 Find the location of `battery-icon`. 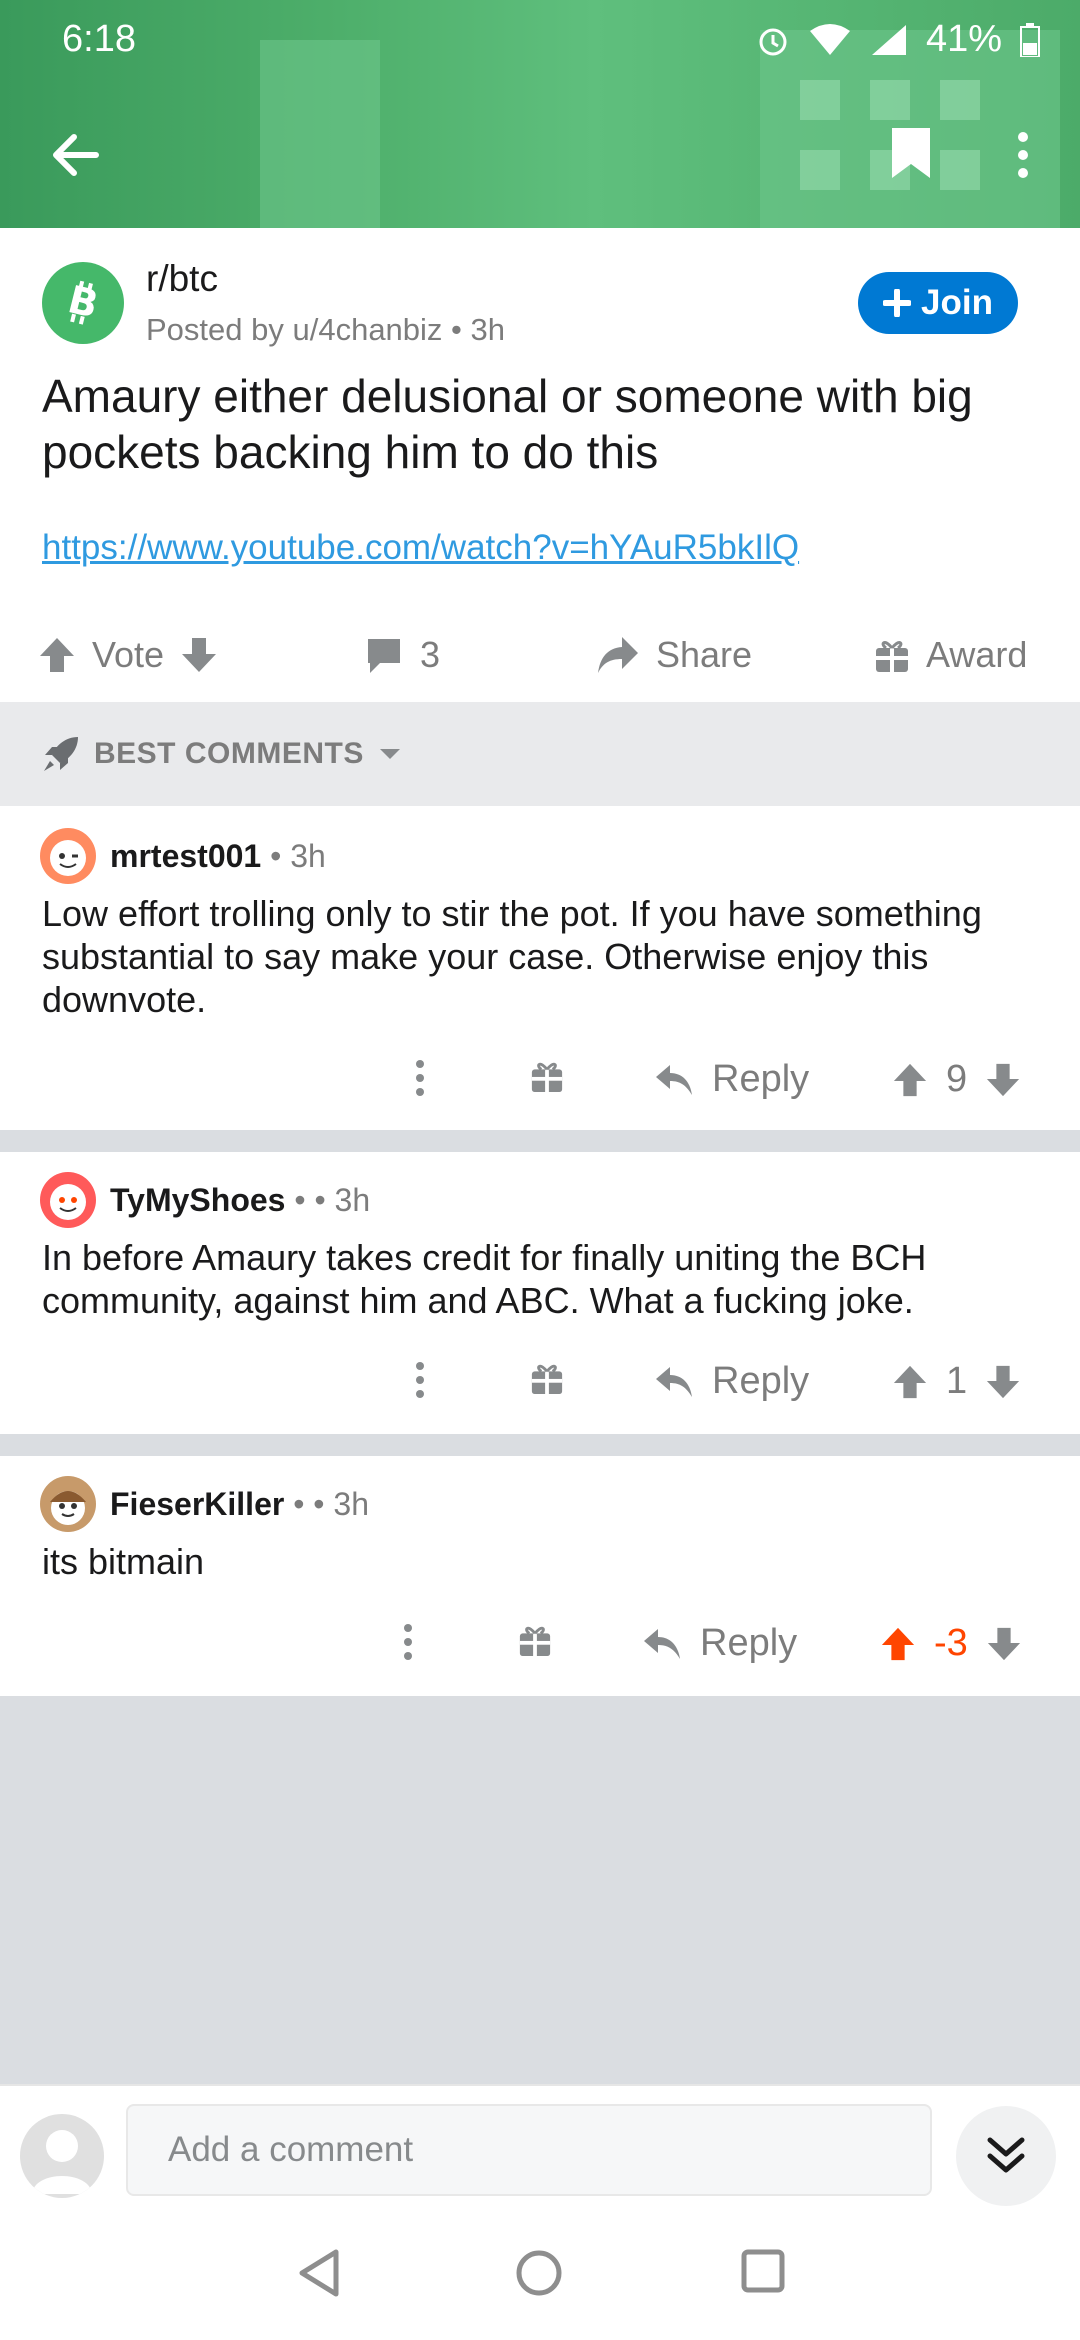

battery-icon is located at coordinates (1030, 39).